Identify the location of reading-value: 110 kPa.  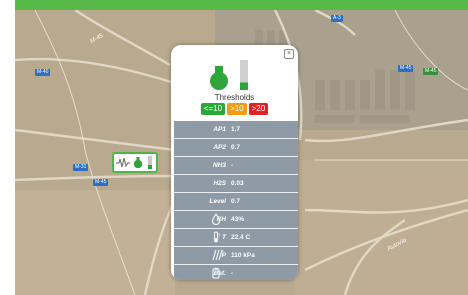
(243, 255).